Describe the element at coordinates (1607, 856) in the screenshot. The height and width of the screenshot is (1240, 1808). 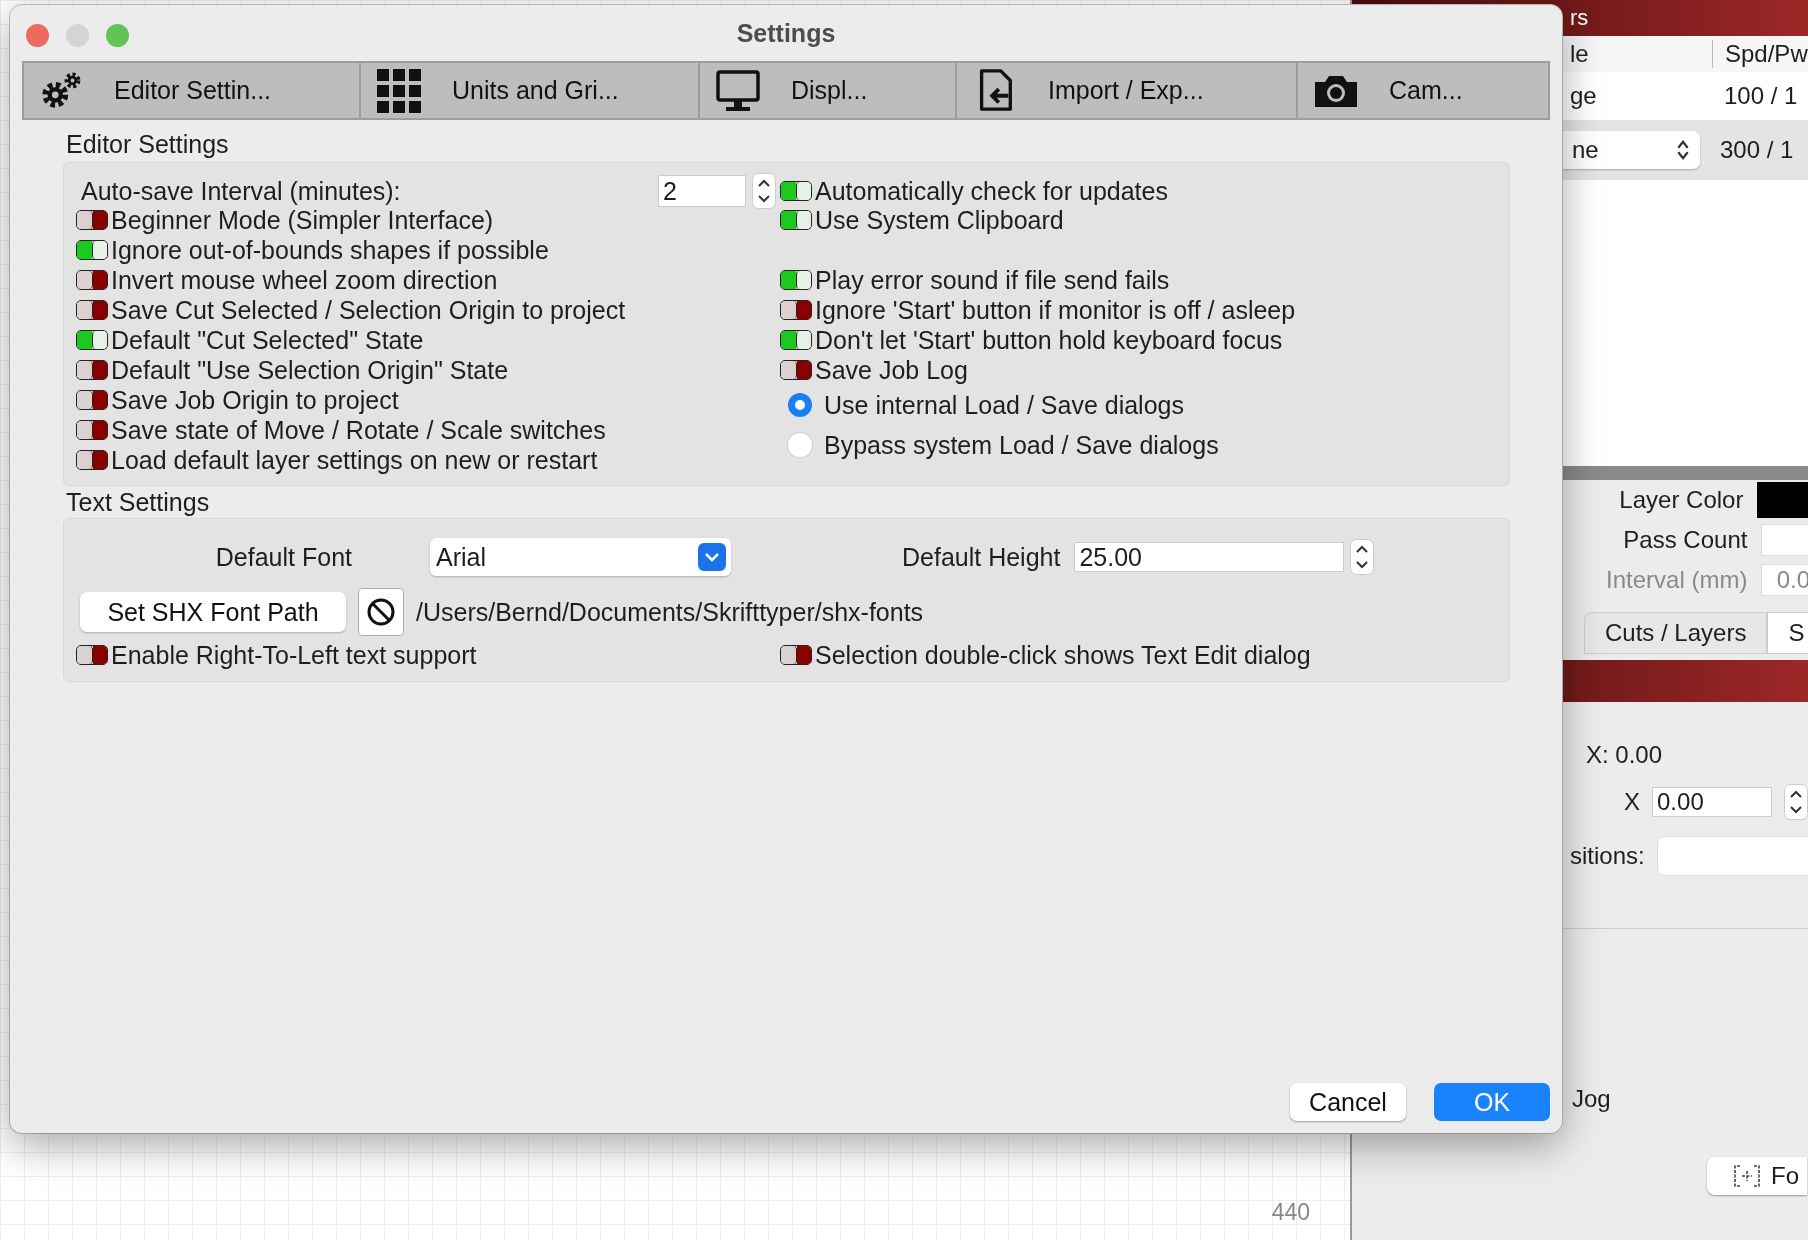
I see `field-label: sitions:` at that location.